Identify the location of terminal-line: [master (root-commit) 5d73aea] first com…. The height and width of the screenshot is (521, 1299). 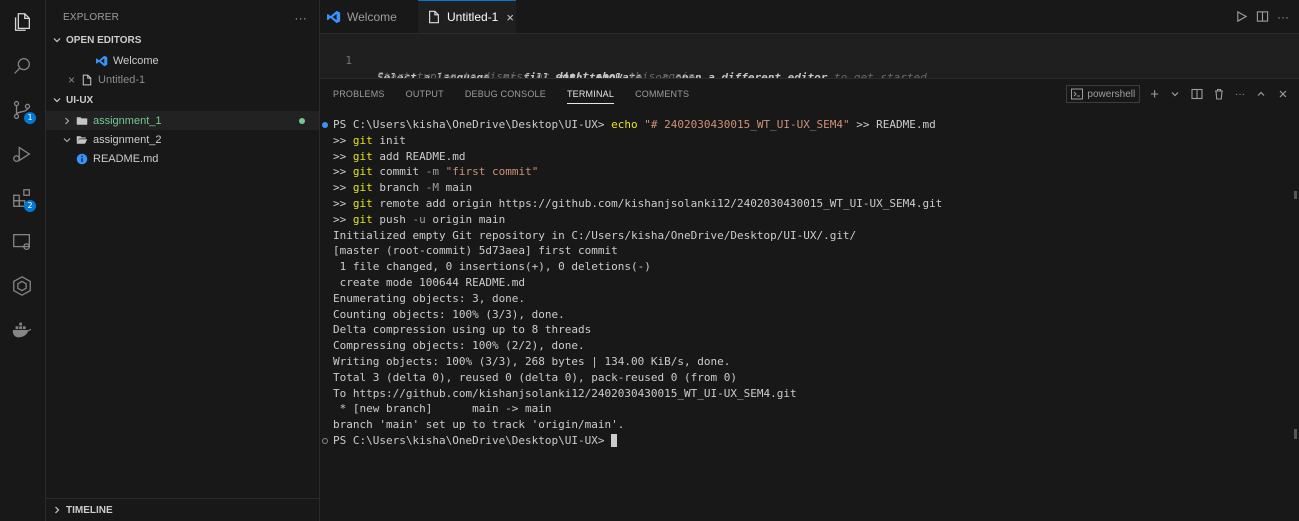
(475, 251).